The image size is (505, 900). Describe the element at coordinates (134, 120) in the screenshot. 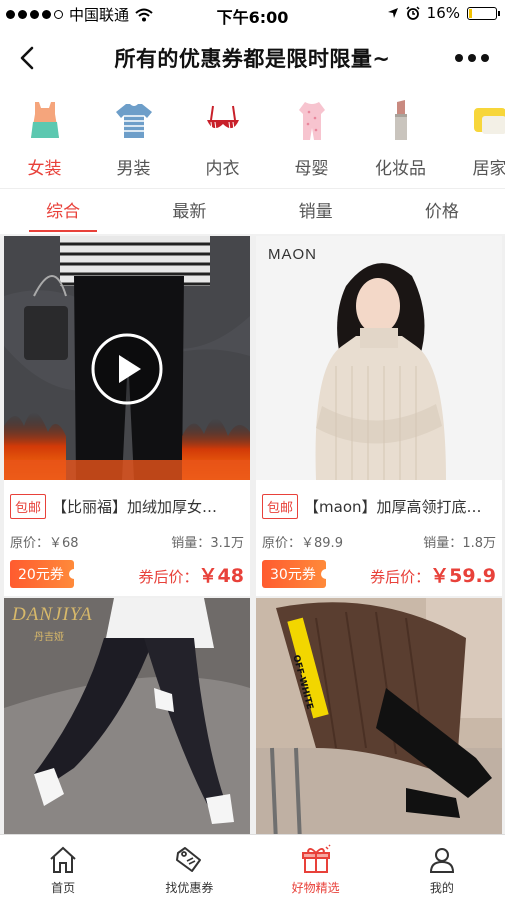

I see `tshirt-icon` at that location.